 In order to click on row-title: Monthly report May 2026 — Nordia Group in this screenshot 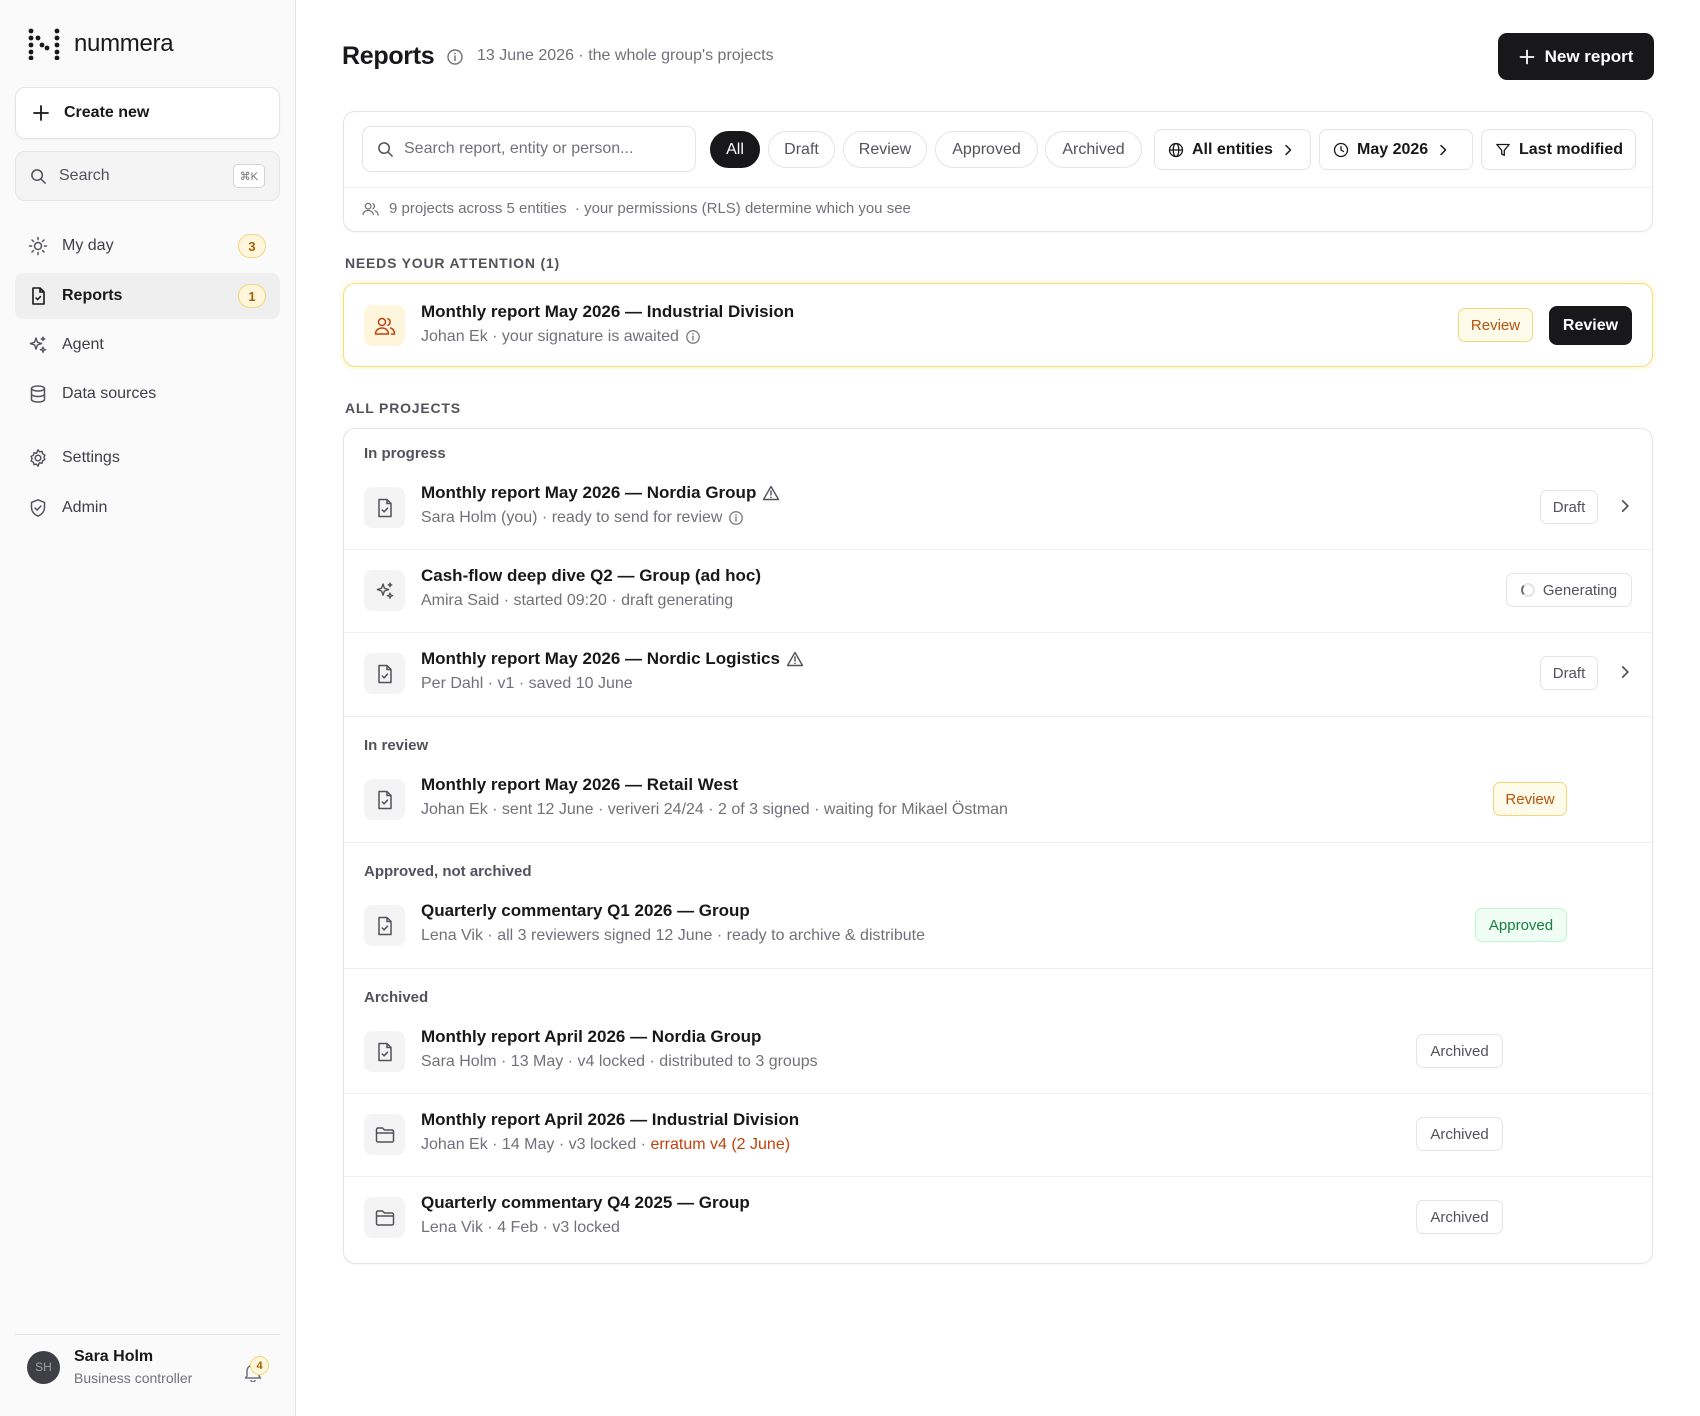, I will do `click(589, 492)`.